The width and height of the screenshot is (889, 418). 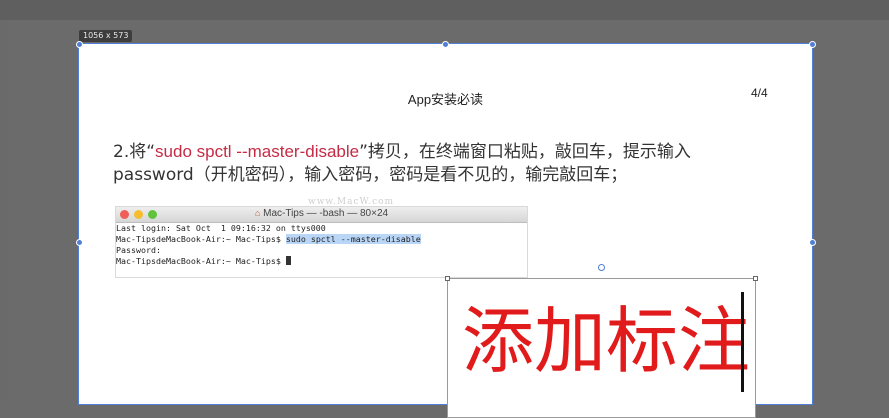 What do you see at coordinates (812, 44) in the screenshot?
I see `resize-handle-tr` at bounding box center [812, 44].